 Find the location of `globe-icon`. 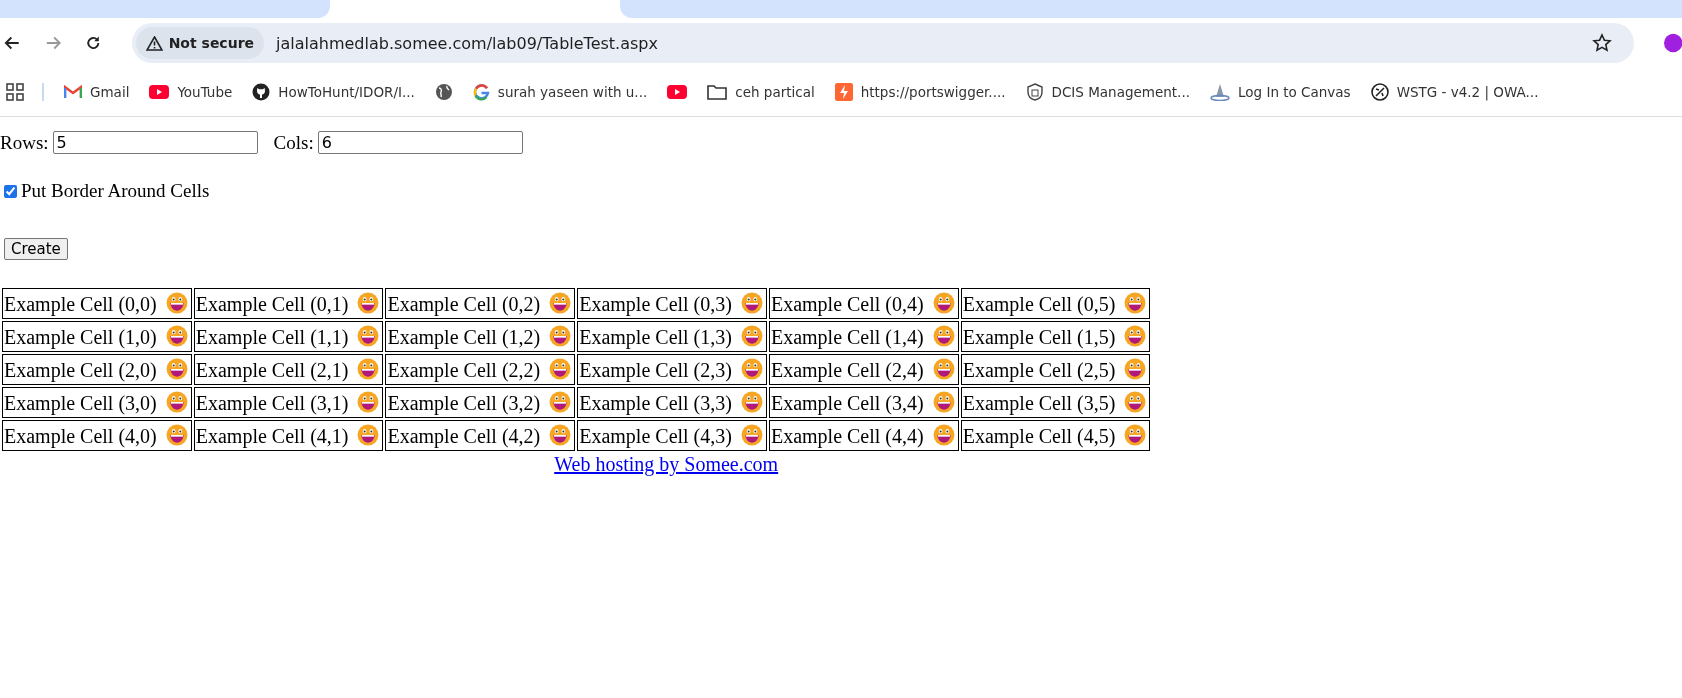

globe-icon is located at coordinates (443, 92).